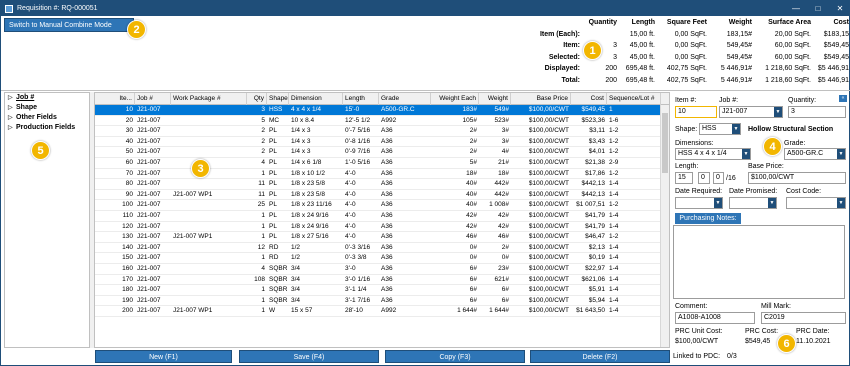 Image resolution: width=850 pixels, height=366 pixels. Describe the element at coordinates (209, 142) in the screenshot. I see `table-cell` at that location.